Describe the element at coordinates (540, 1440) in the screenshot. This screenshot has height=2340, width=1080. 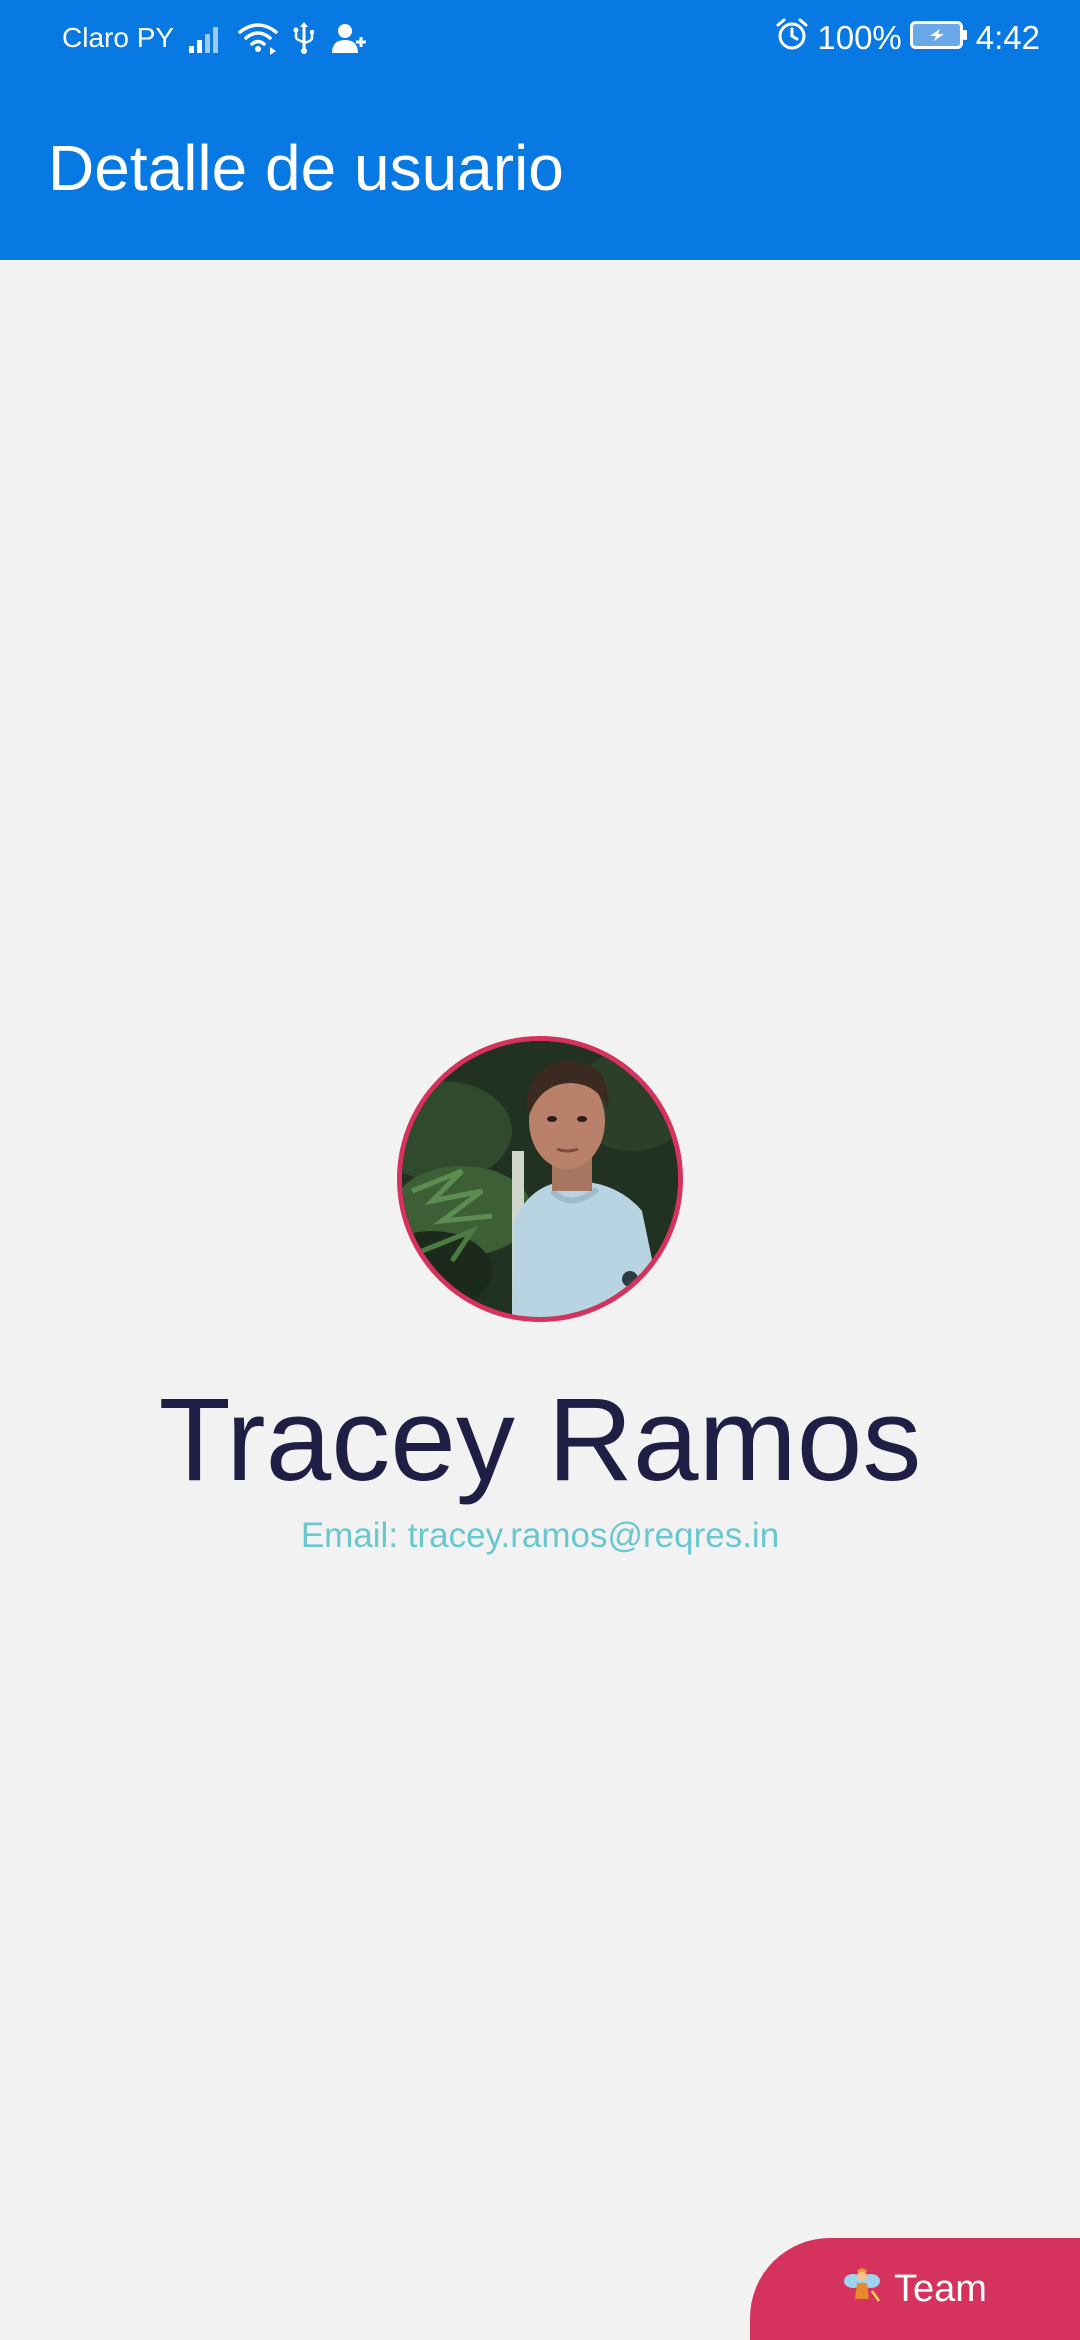
I see `user-name: Tracey Ramos` at that location.